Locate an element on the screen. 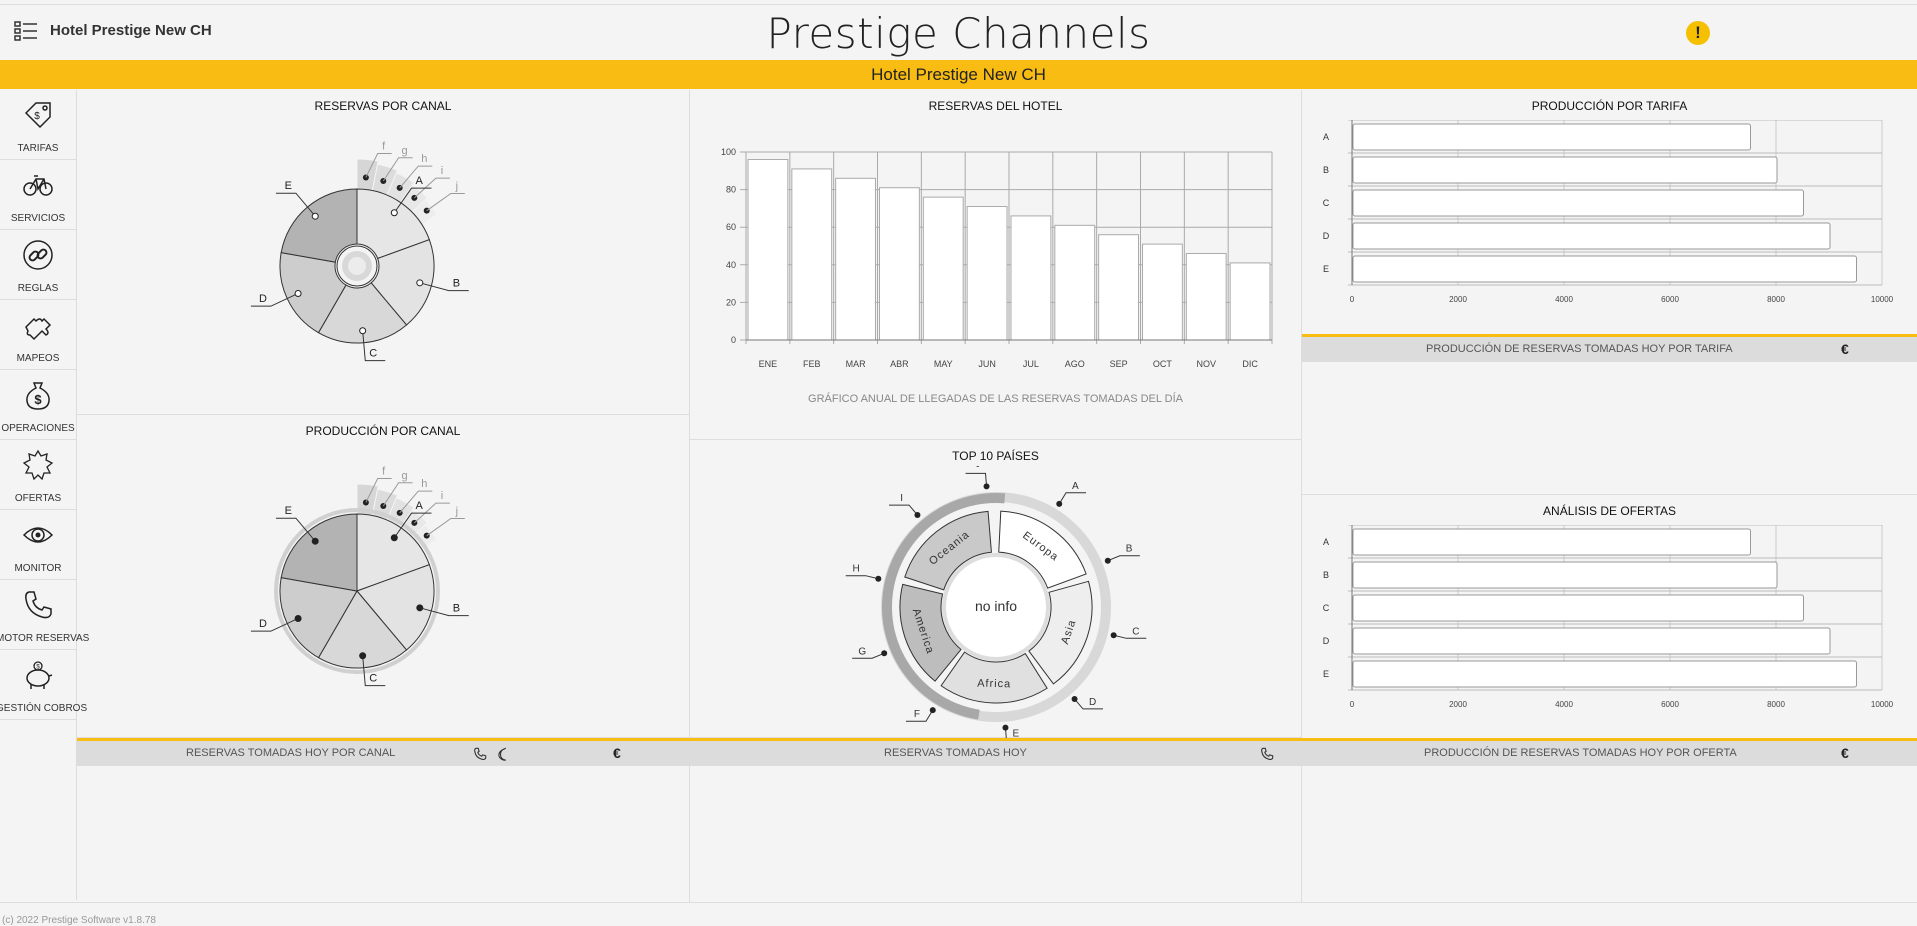 The image size is (1917, 926). produccion-canal-panel: PRODUCCIÓN POR CANAL f g h ij A B C D E is located at coordinates (383, 576).